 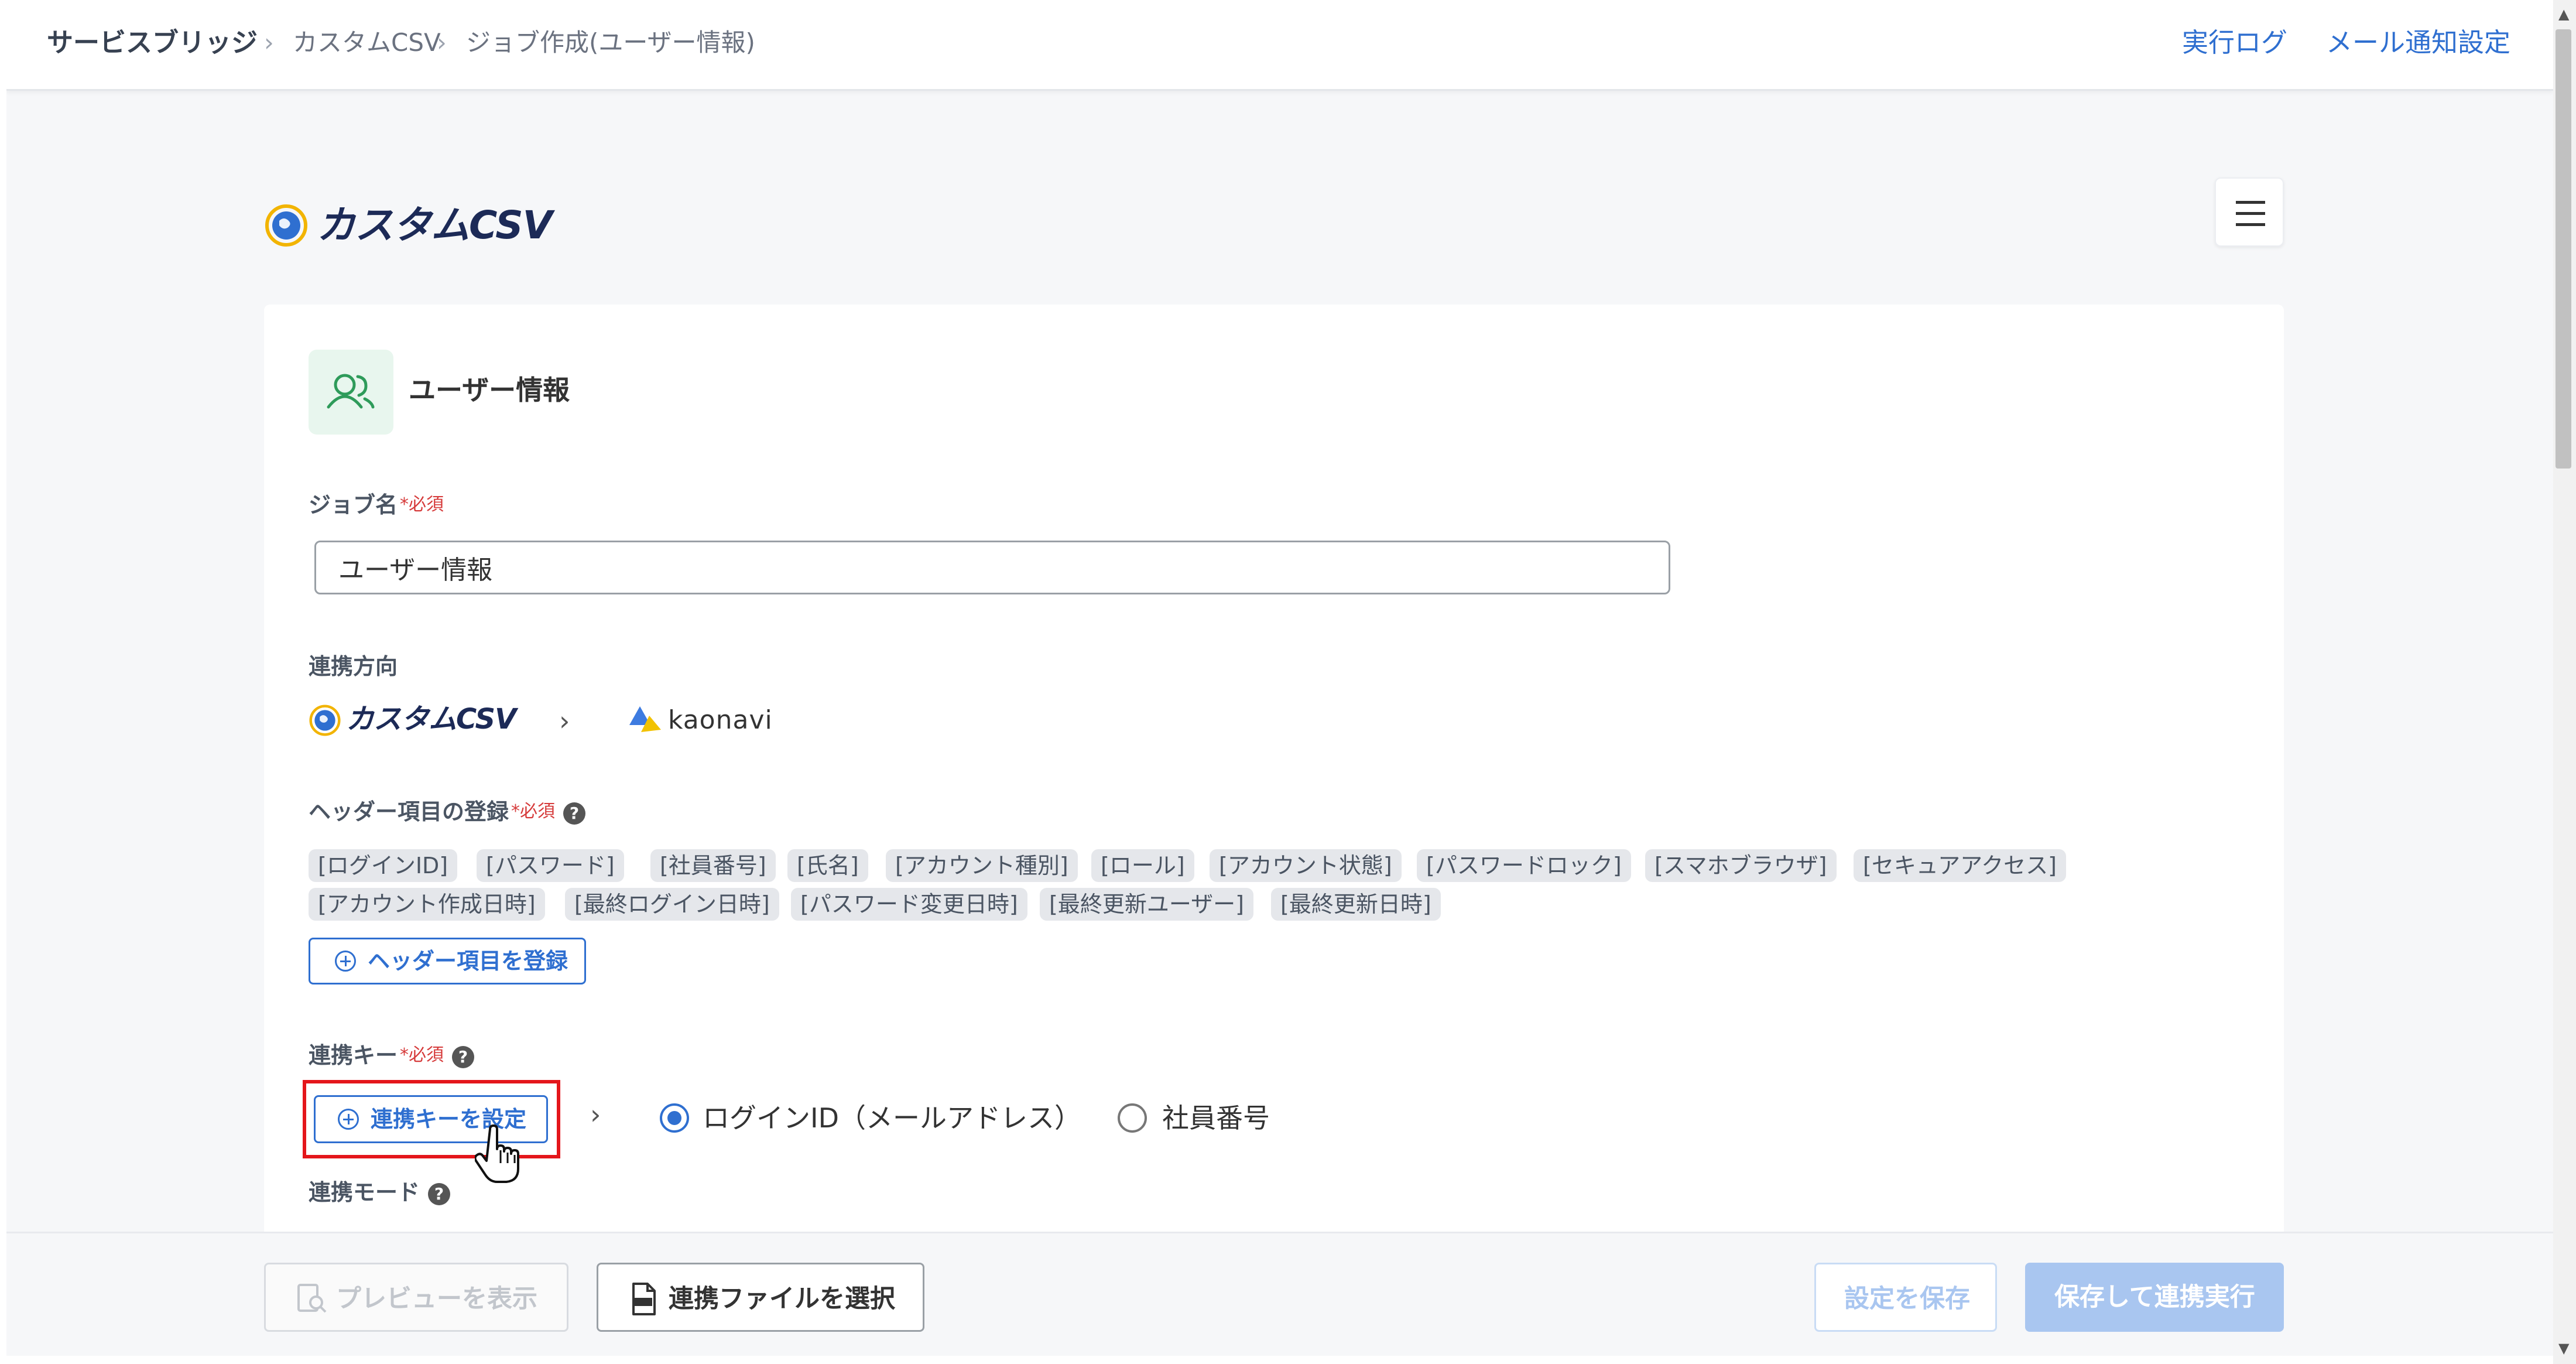 I want to click on preview-button: プレビューを表示, so click(x=416, y=1297).